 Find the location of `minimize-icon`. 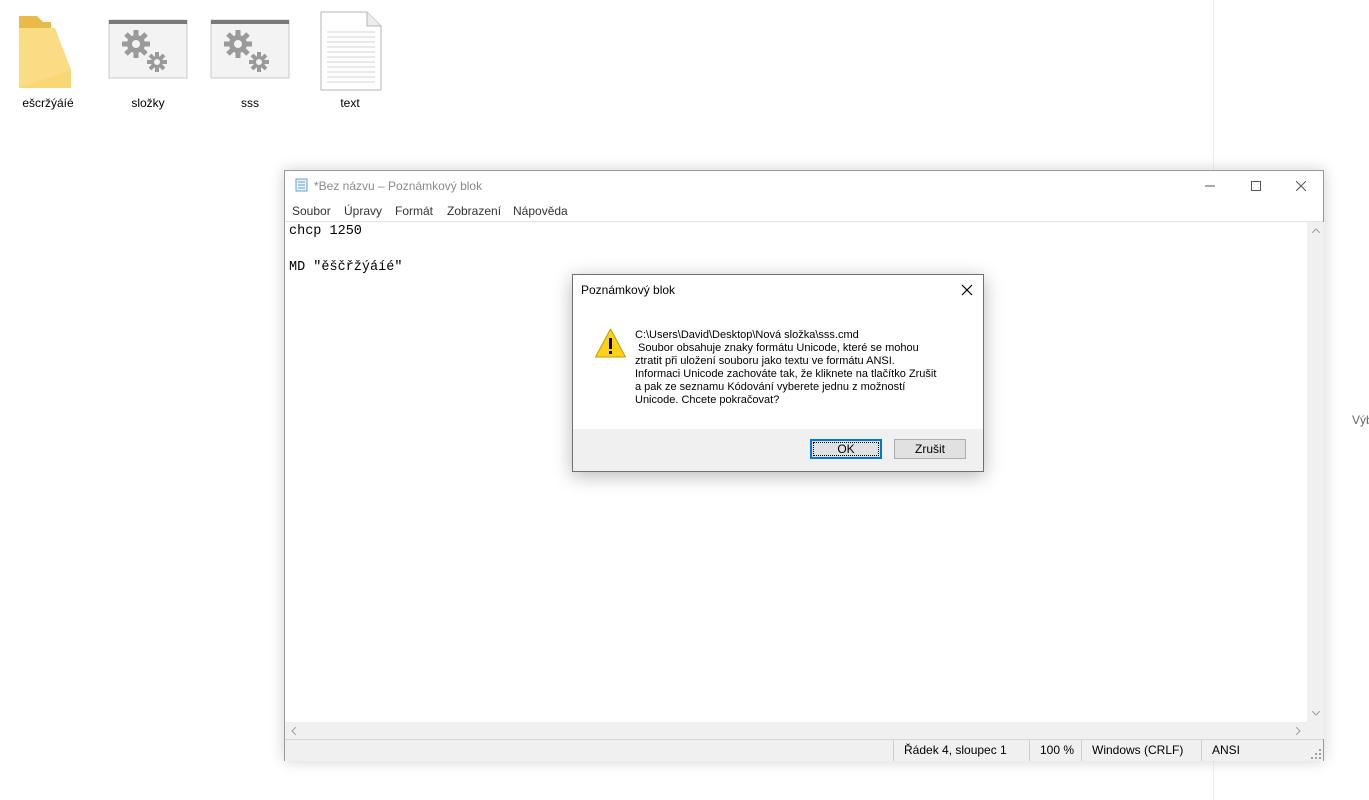

minimize-icon is located at coordinates (1210, 186).